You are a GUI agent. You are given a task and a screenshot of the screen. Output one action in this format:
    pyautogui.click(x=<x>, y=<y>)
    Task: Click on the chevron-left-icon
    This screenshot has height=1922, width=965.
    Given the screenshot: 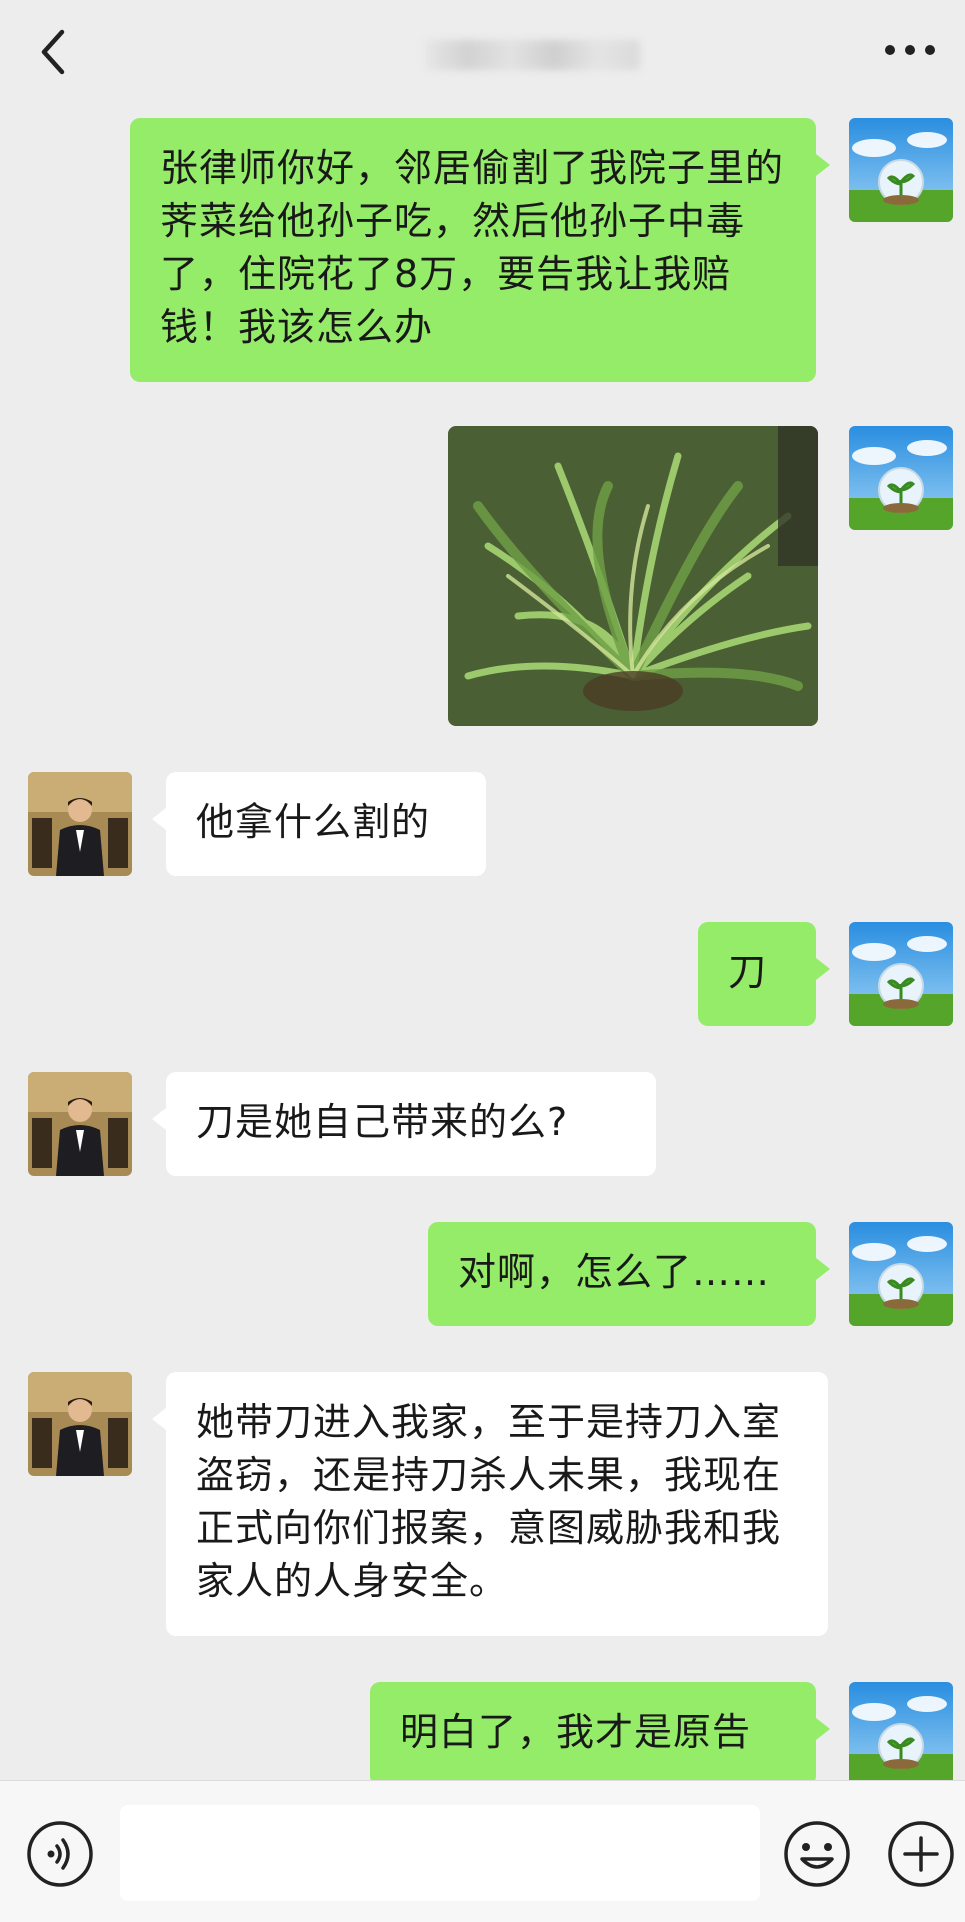 What is the action you would take?
    pyautogui.click(x=53, y=52)
    